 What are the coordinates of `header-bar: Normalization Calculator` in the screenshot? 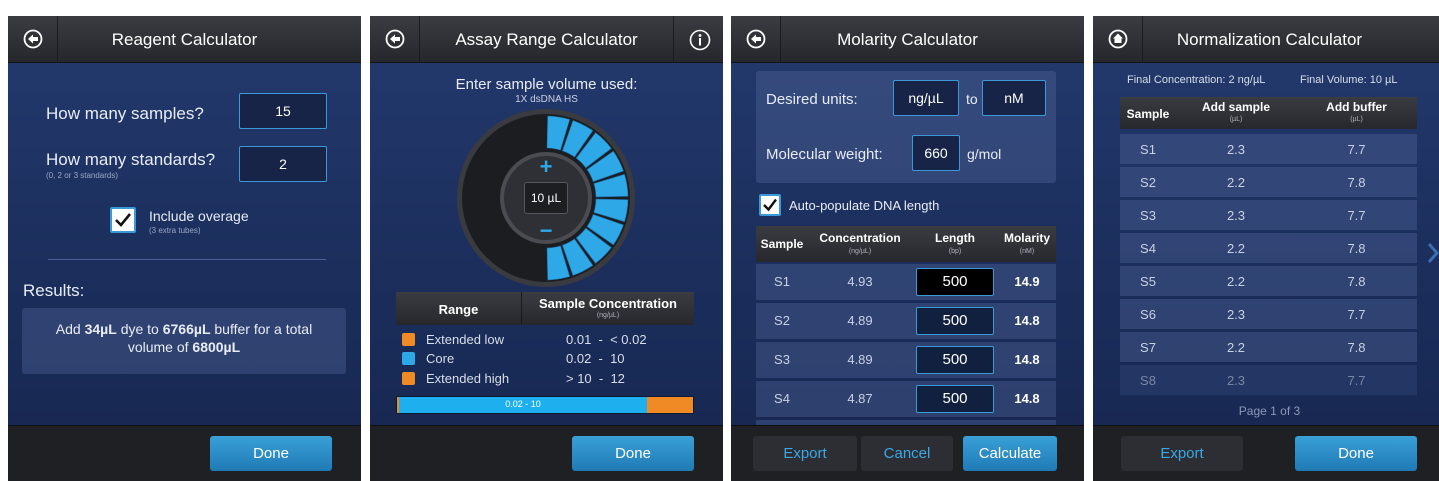 It's located at (1266, 39).